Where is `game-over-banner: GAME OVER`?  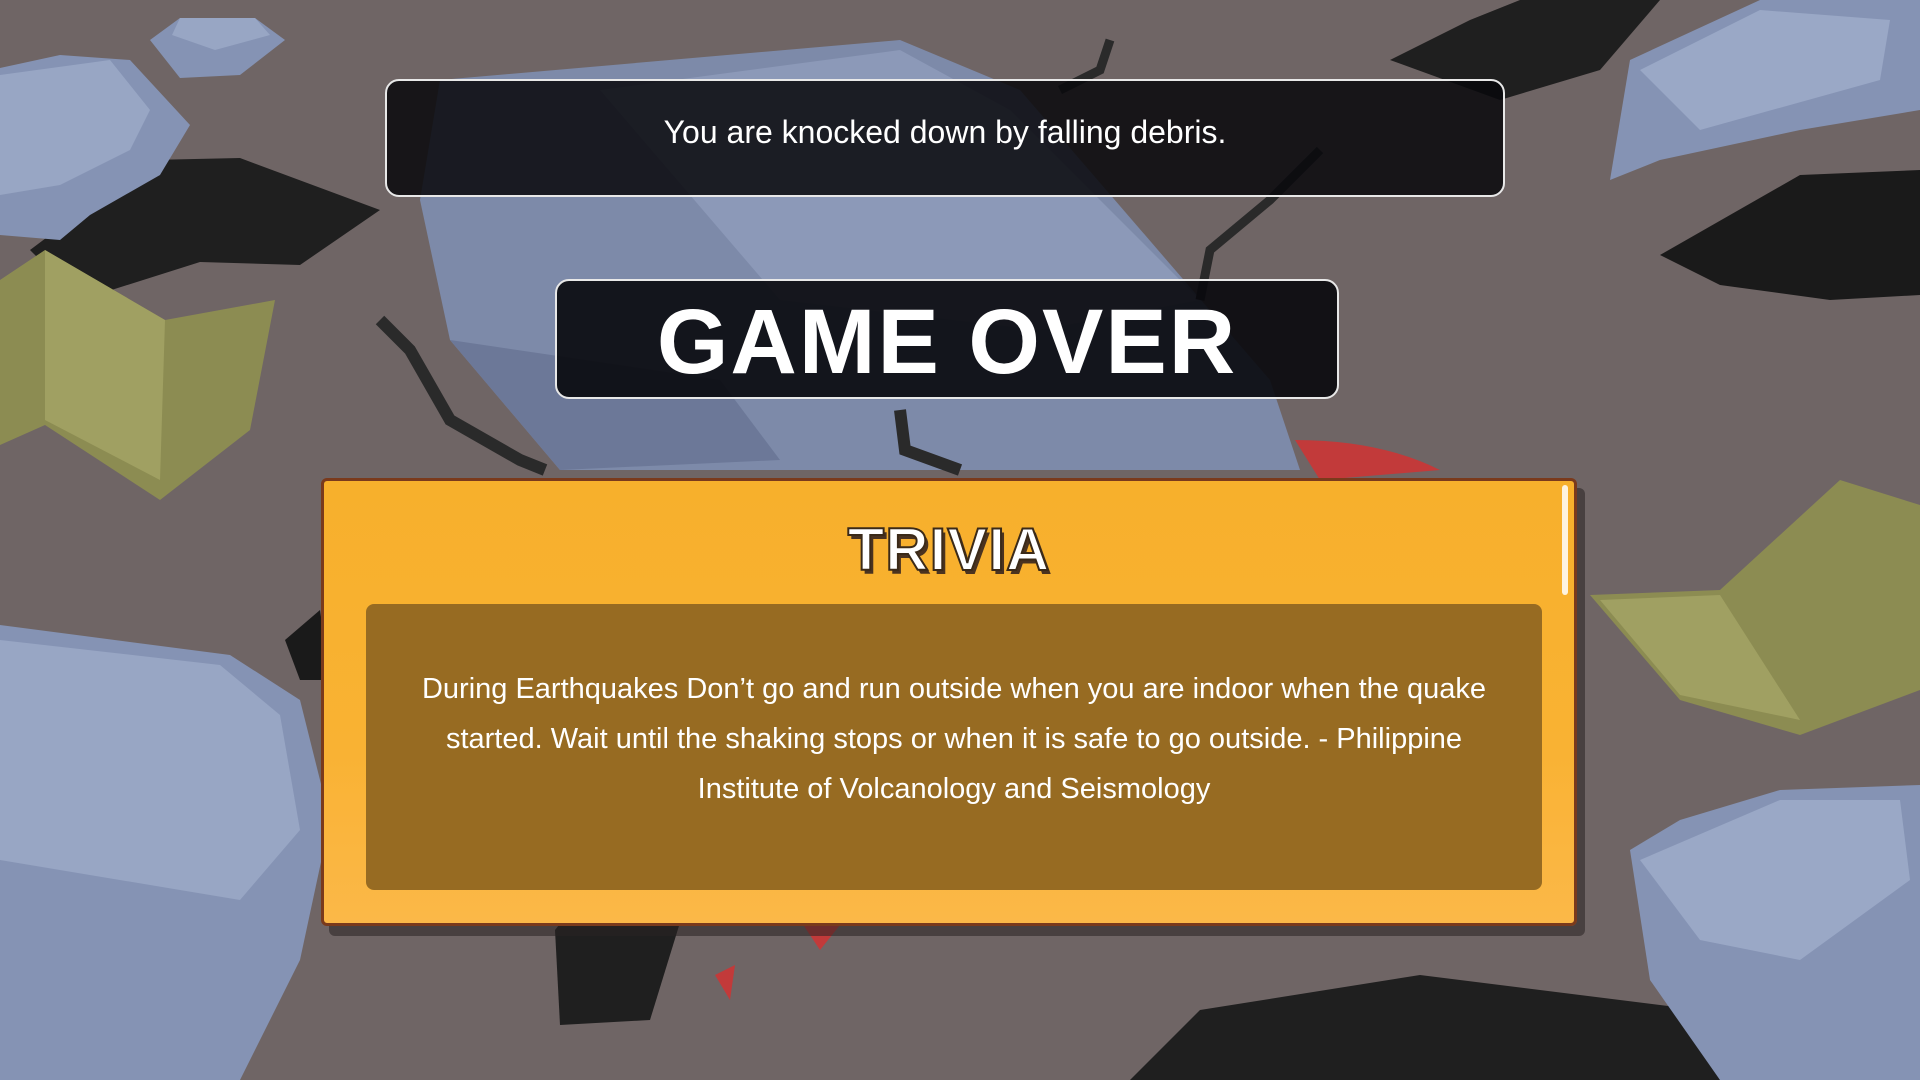 game-over-banner: GAME OVER is located at coordinates (947, 339).